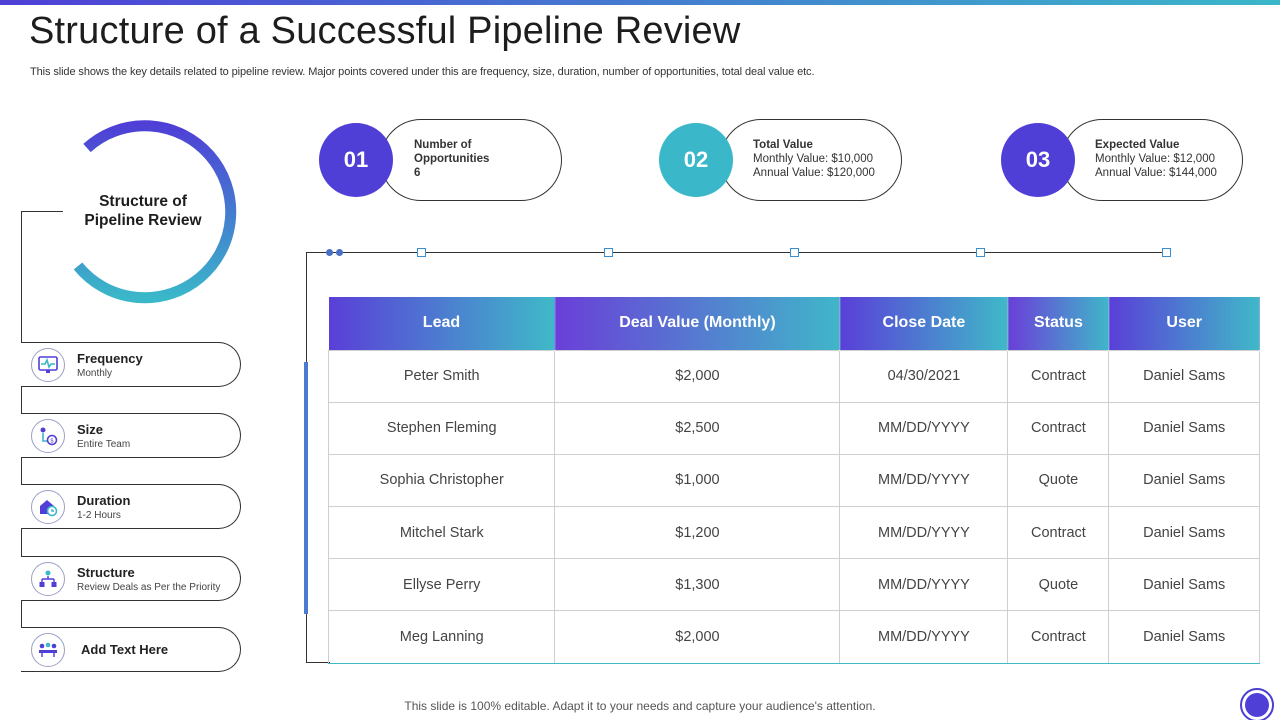  What do you see at coordinates (697, 428) in the screenshot?
I see `cell-deal-value: $2,500` at bounding box center [697, 428].